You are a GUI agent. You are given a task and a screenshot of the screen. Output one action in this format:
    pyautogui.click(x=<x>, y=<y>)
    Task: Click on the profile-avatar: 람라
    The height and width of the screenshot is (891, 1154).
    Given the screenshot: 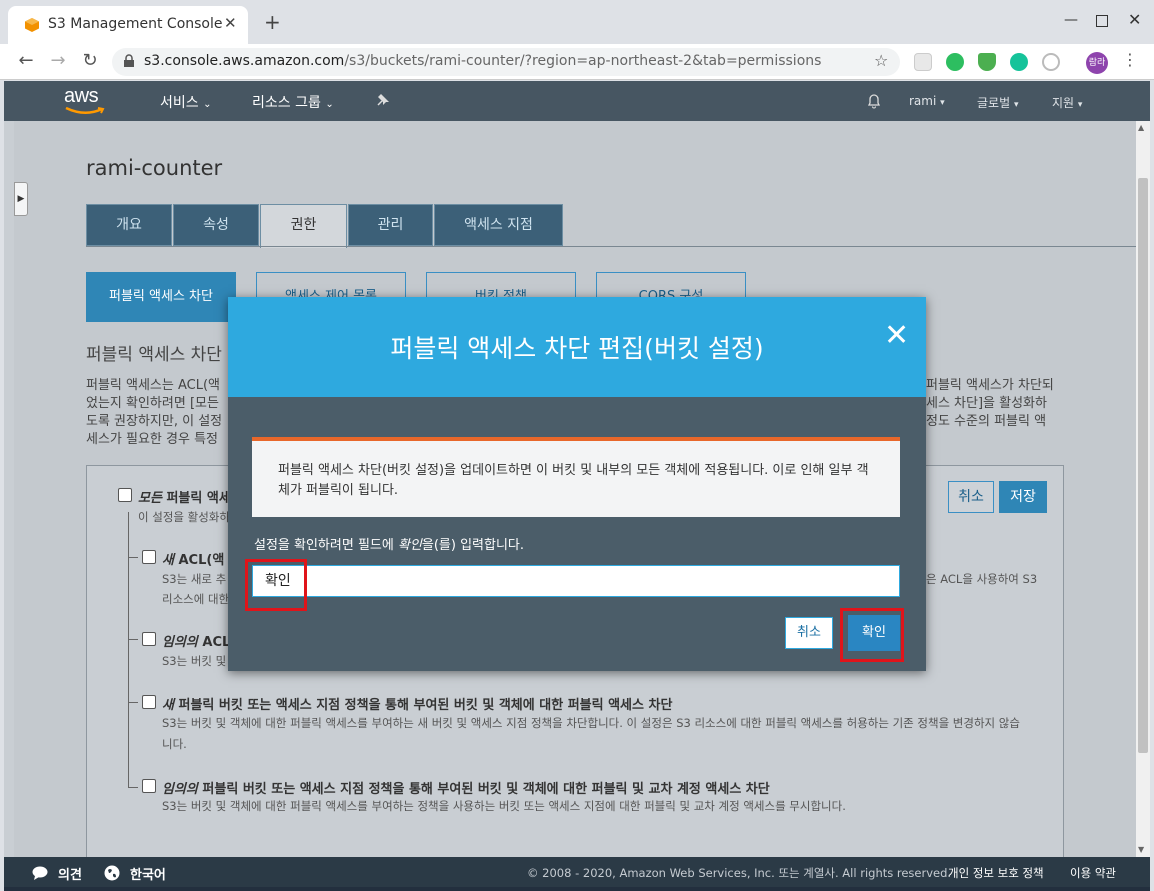 What is the action you would take?
    pyautogui.click(x=1097, y=63)
    